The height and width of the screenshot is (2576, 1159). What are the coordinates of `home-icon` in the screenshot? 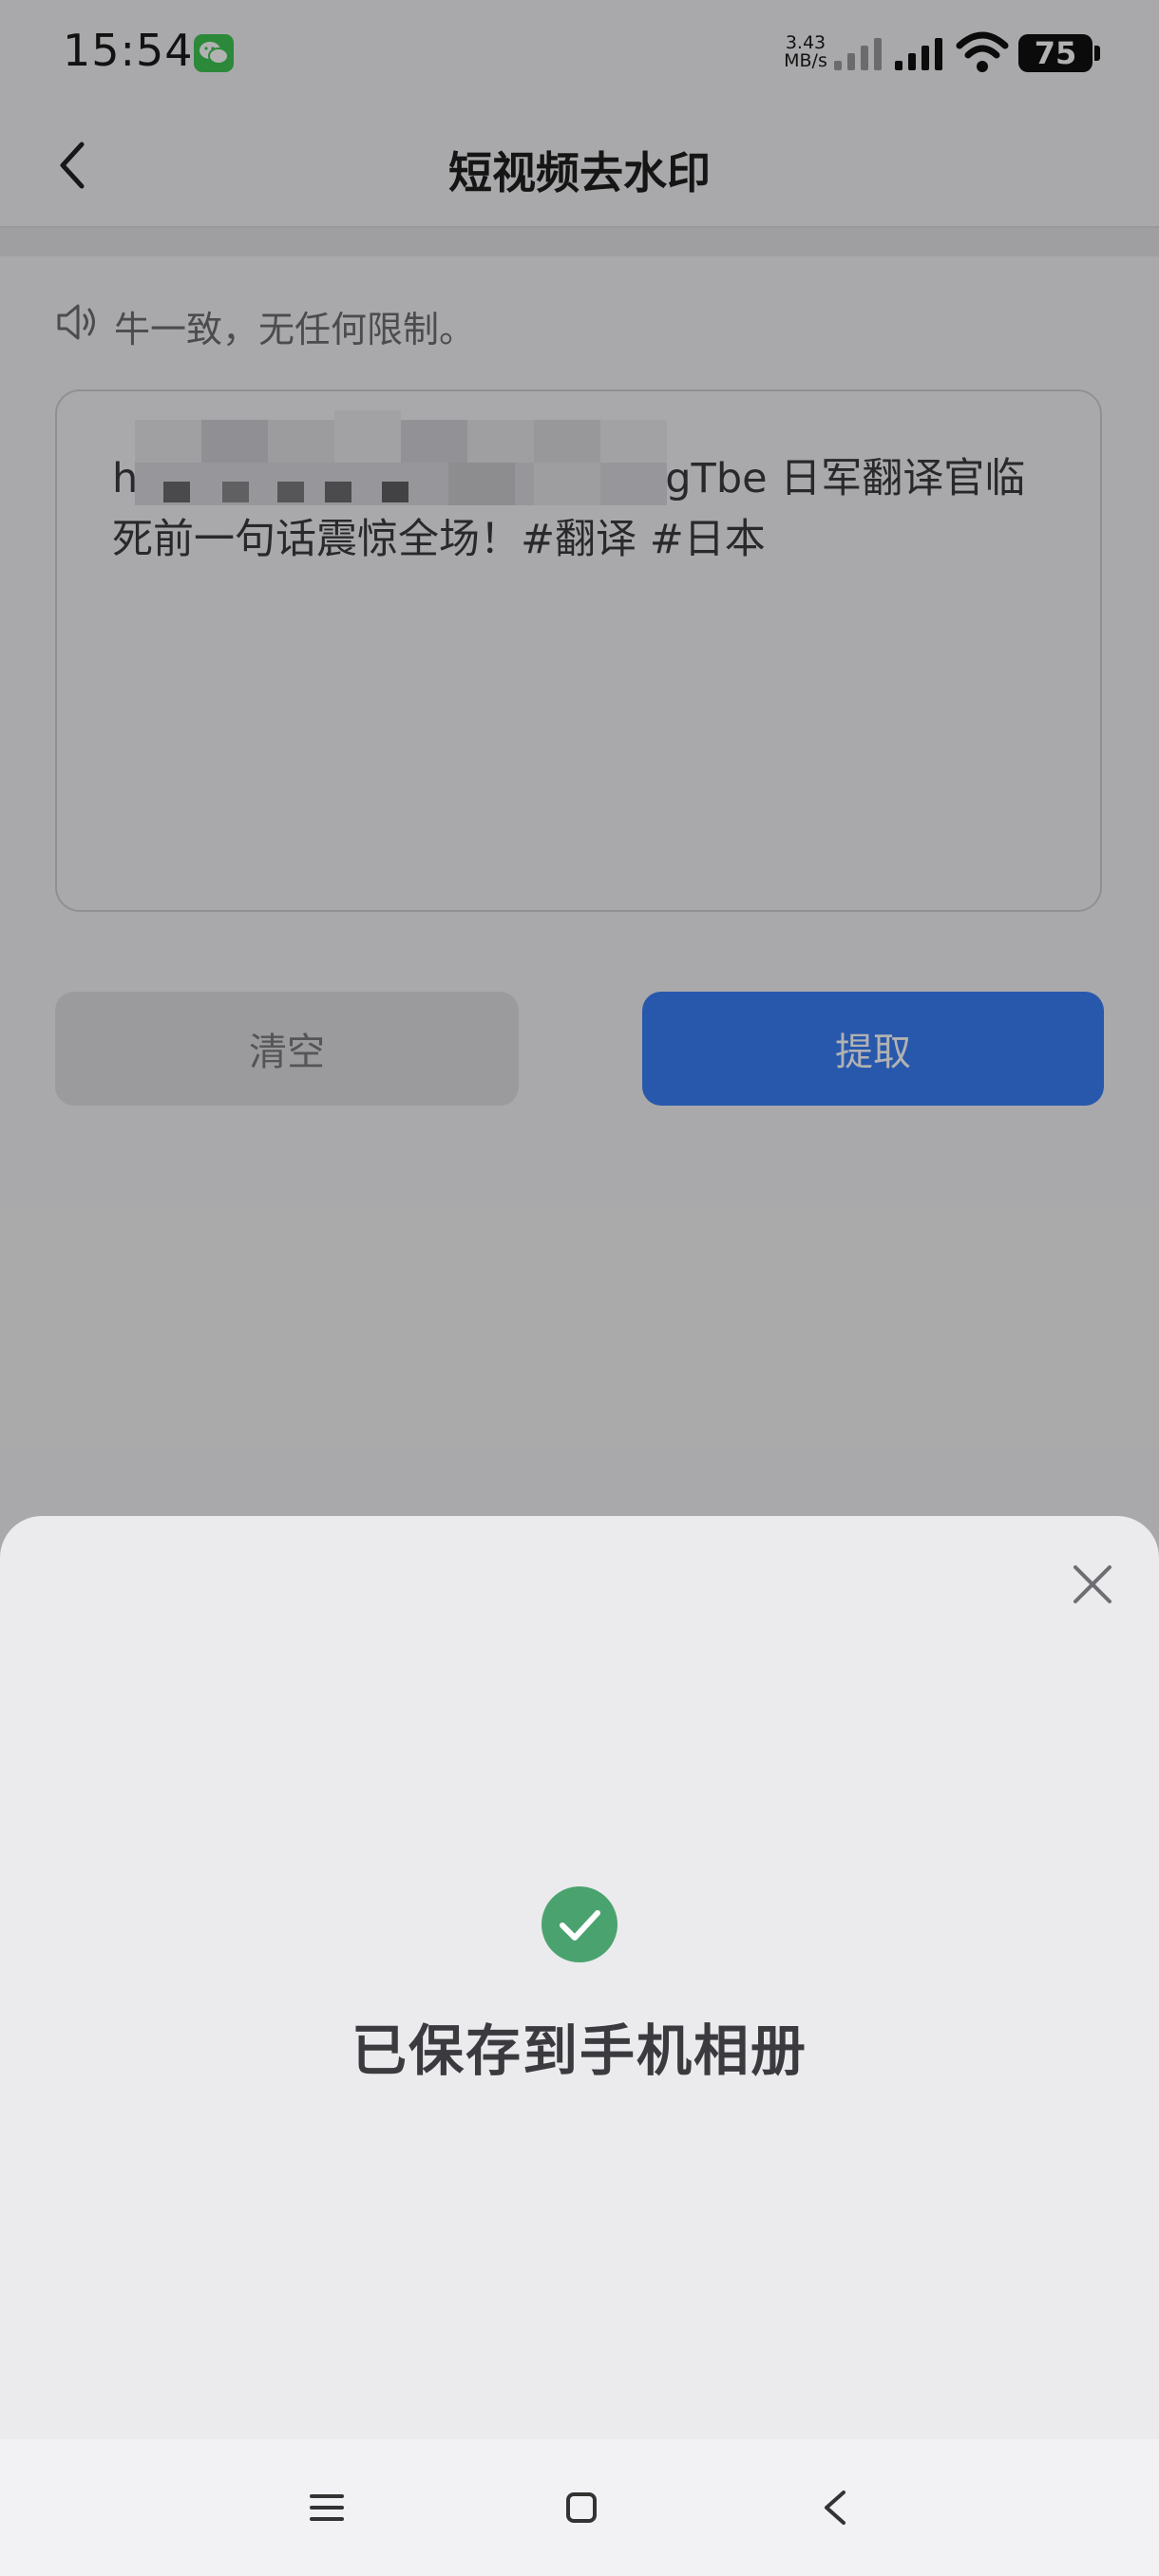 It's located at (581, 2508).